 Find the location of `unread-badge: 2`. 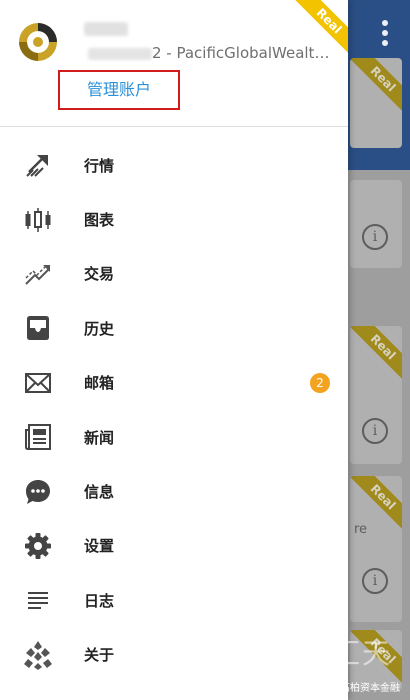

unread-badge: 2 is located at coordinates (320, 382).